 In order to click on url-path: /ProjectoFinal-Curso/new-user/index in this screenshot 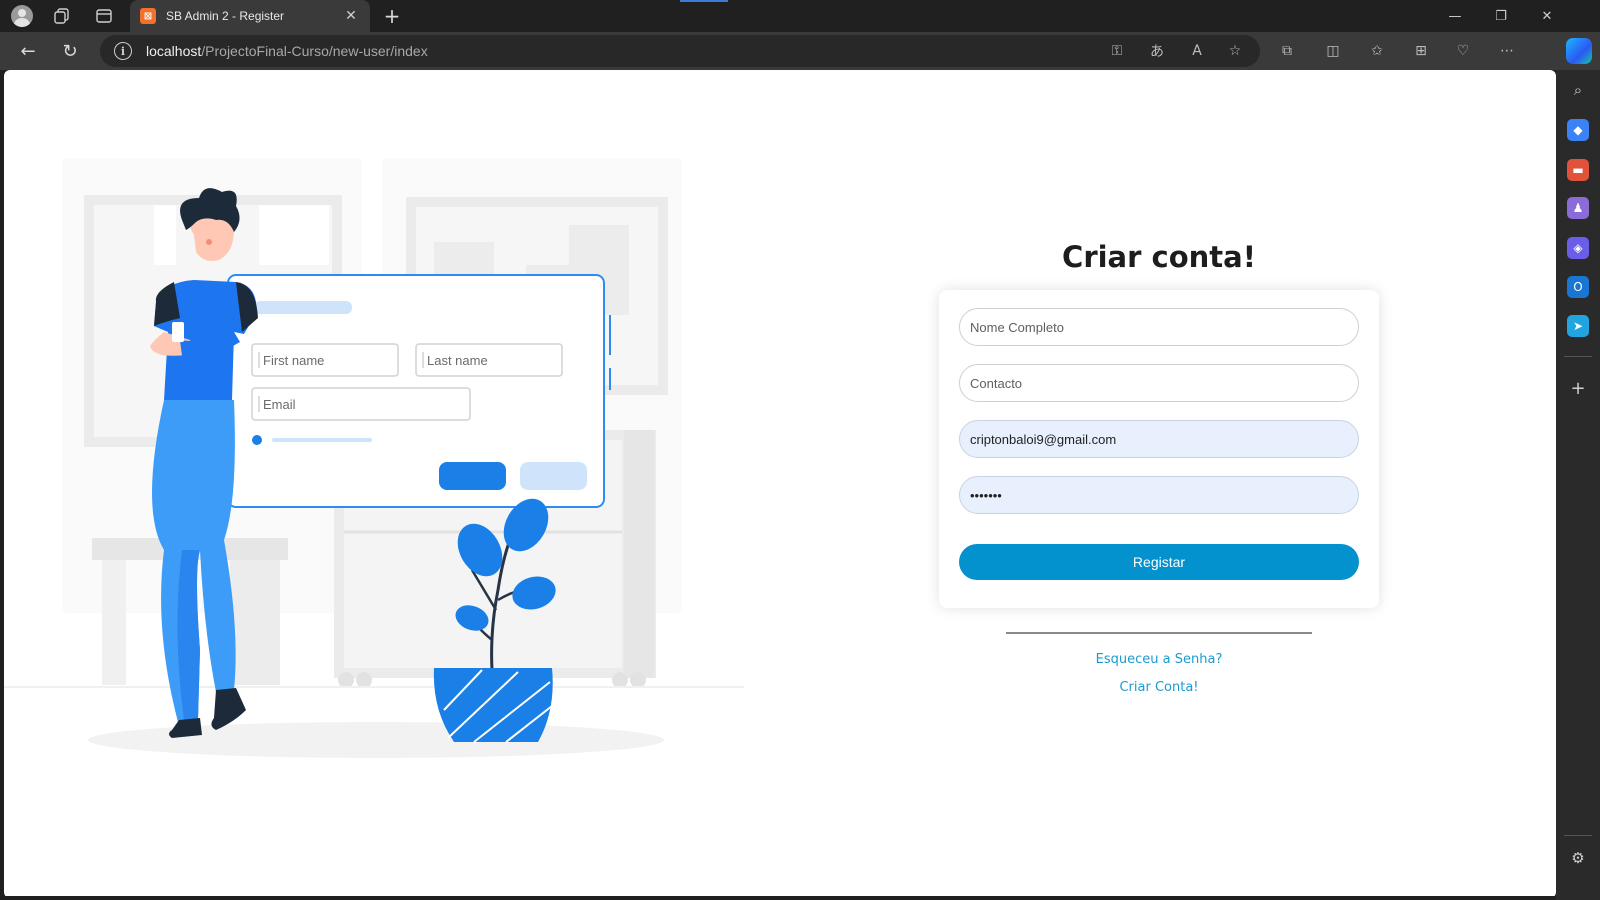, I will do `click(314, 51)`.